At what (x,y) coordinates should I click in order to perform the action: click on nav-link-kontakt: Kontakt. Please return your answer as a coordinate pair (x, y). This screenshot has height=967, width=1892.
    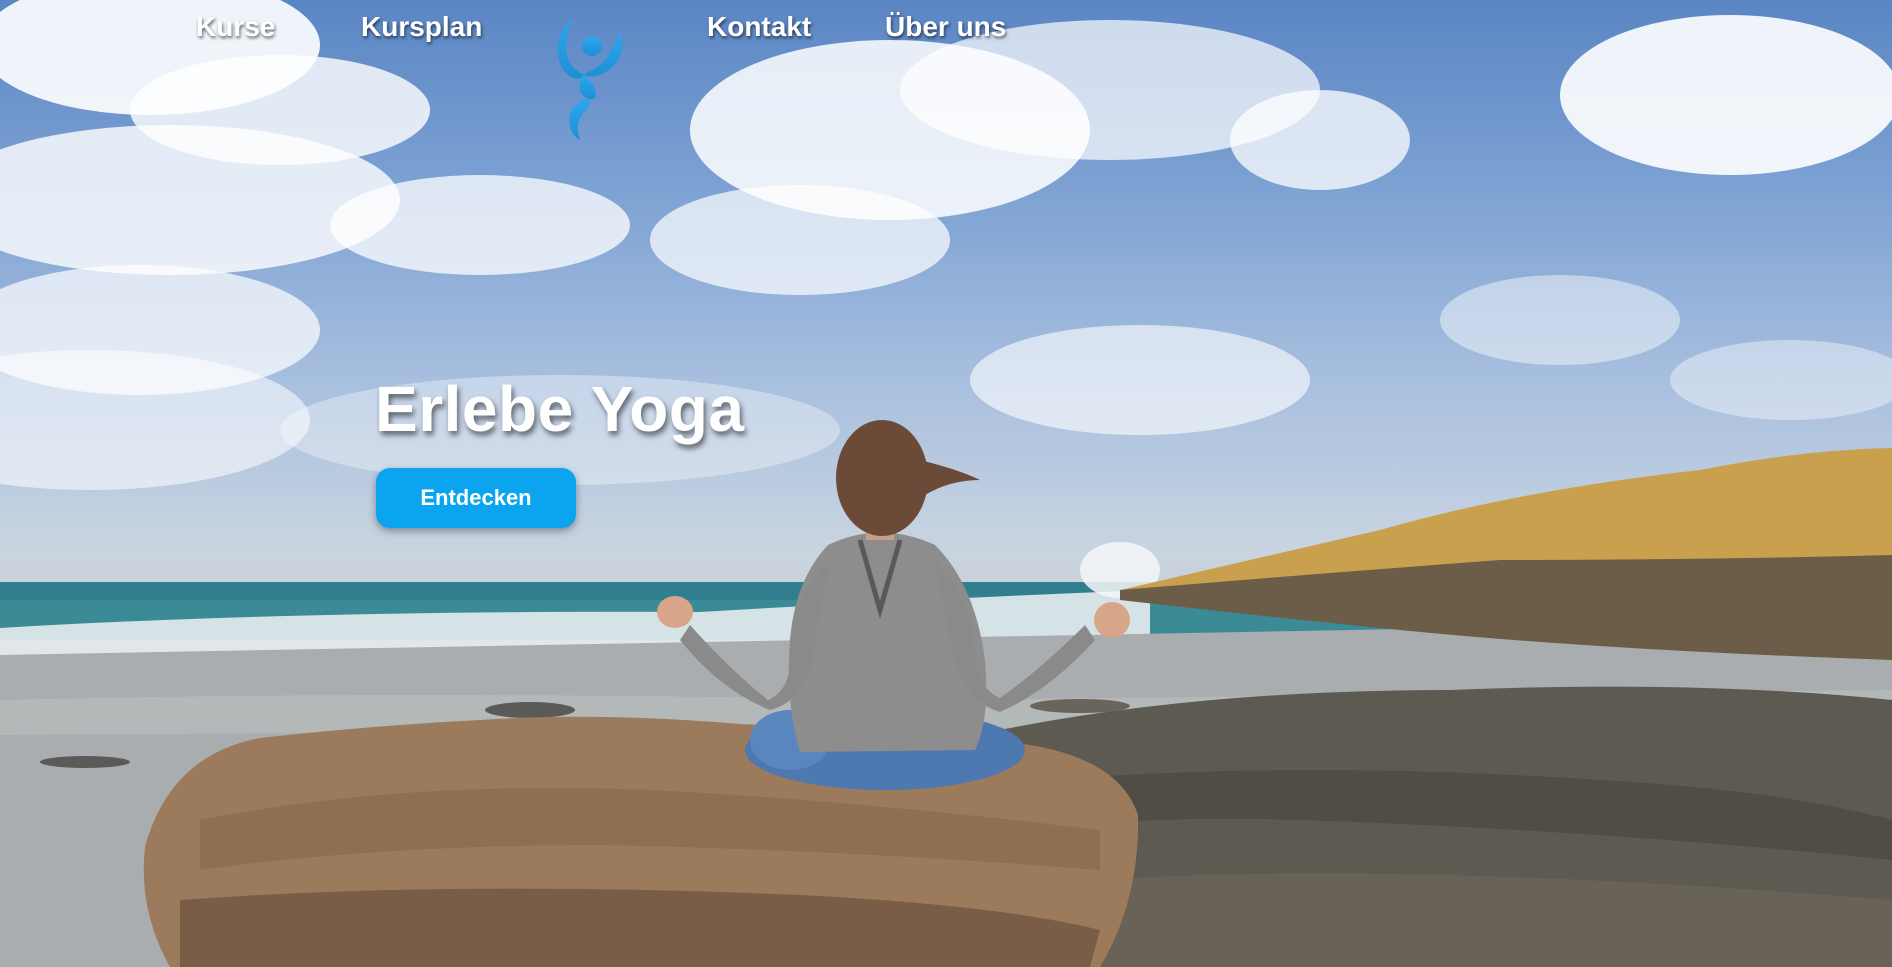
    Looking at the image, I should click on (759, 27).